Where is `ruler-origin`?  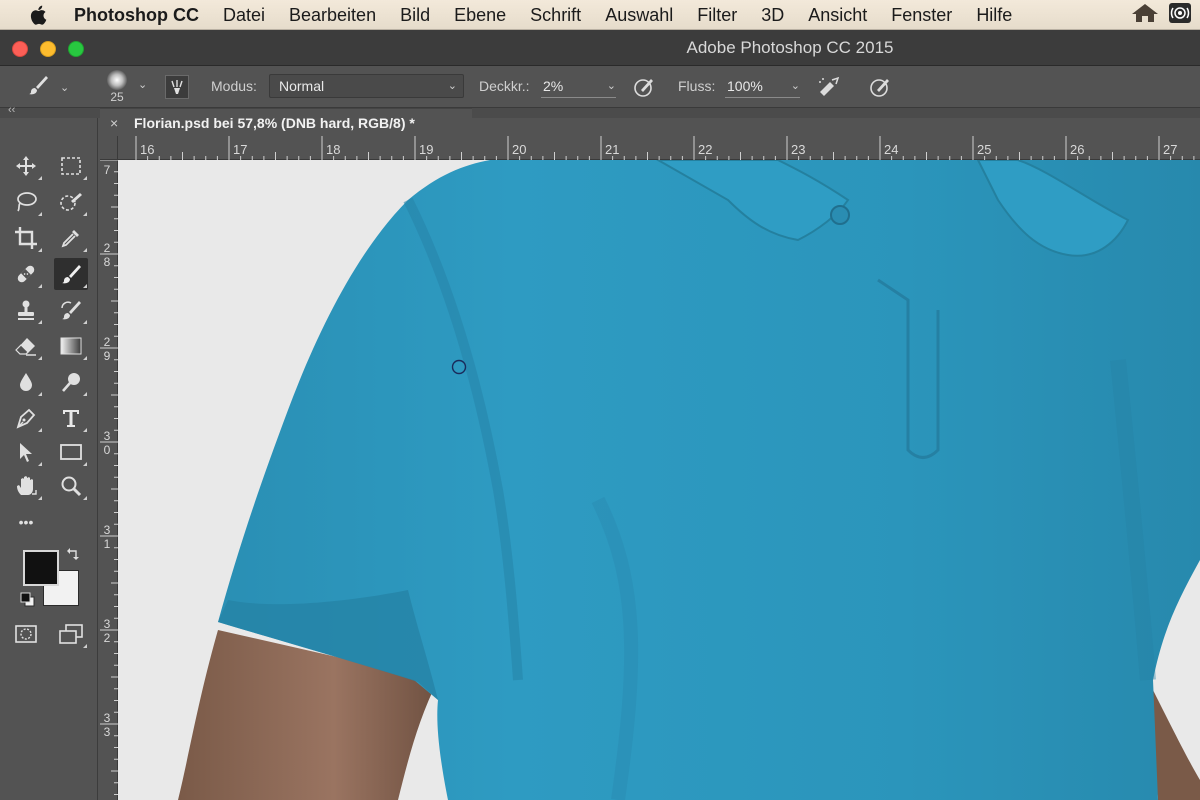
ruler-origin is located at coordinates (109, 148).